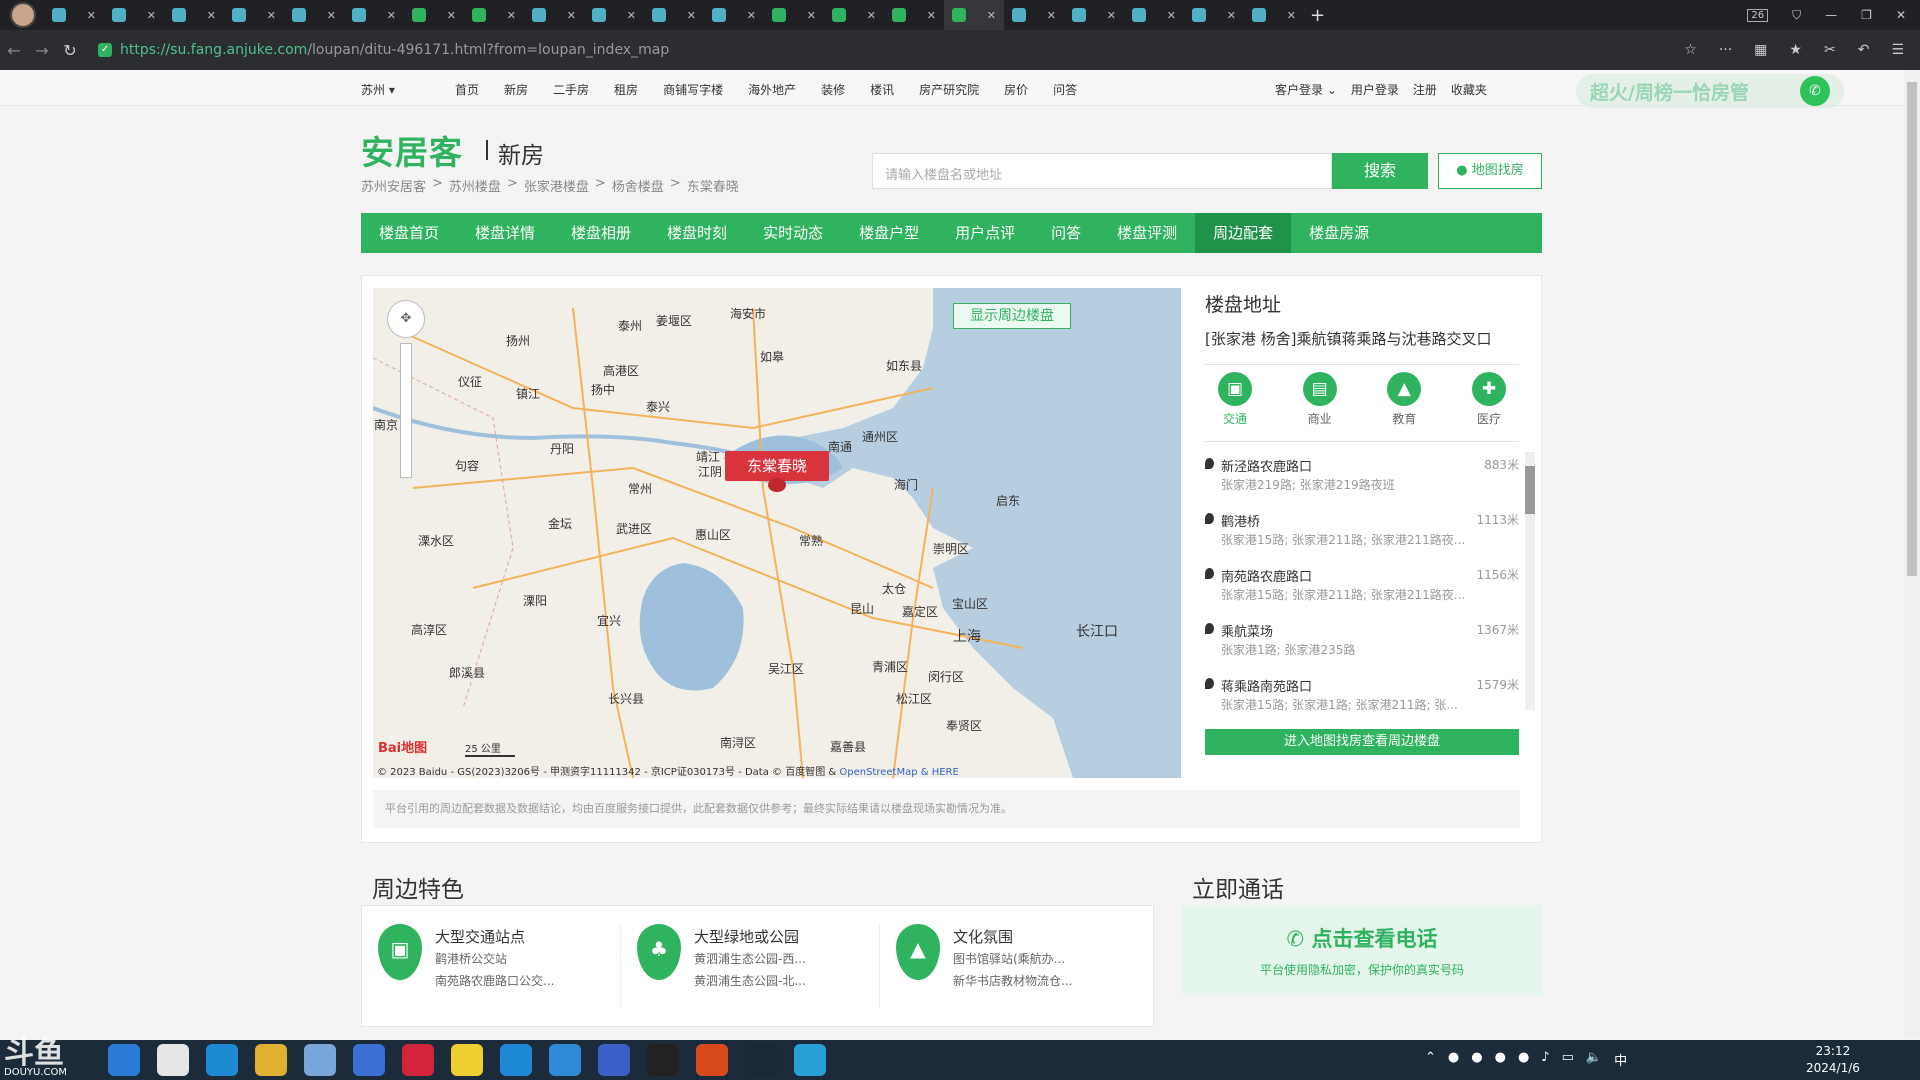  I want to click on top-nav-link: 楼讯, so click(882, 89).